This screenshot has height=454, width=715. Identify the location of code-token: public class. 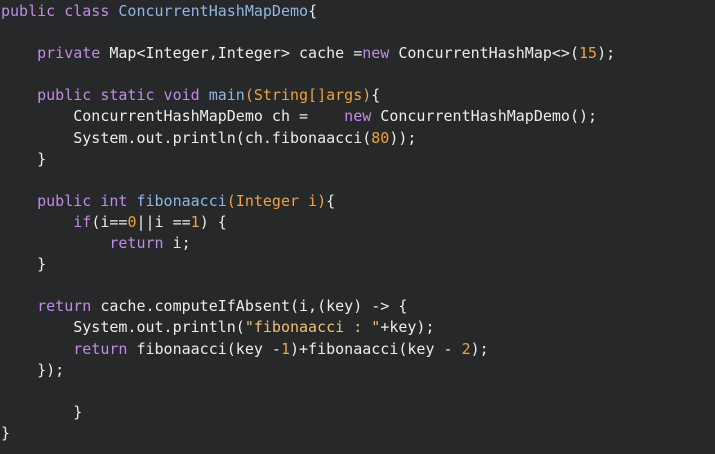
(60, 11).